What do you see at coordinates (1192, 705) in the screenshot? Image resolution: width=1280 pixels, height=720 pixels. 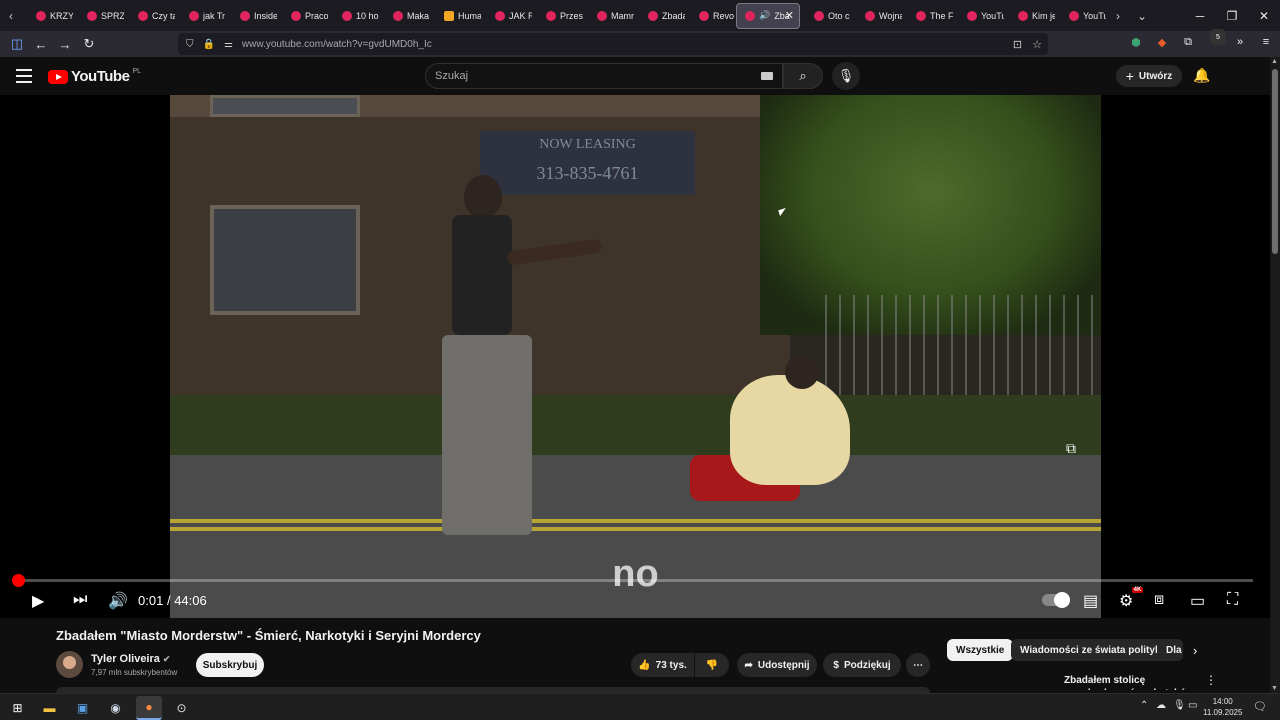 I see `network-icon: ▭` at bounding box center [1192, 705].